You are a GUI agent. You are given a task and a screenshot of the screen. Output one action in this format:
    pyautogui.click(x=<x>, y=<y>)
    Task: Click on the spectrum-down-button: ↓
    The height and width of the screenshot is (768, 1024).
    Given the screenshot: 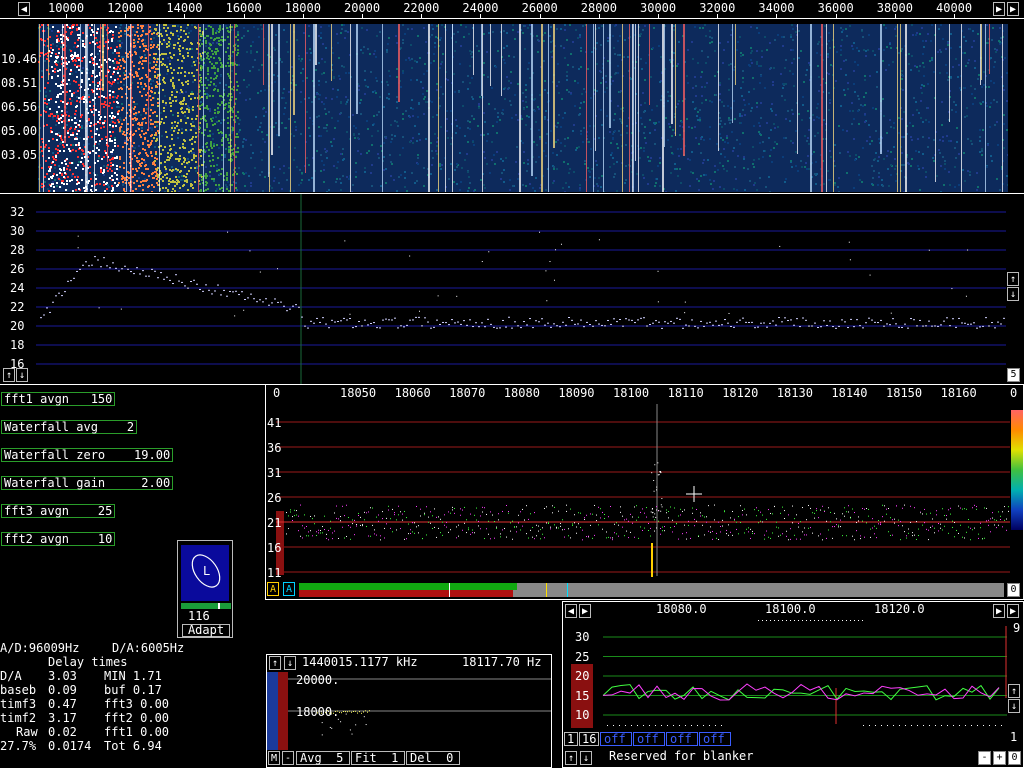 What is the action you would take?
    pyautogui.click(x=1013, y=294)
    